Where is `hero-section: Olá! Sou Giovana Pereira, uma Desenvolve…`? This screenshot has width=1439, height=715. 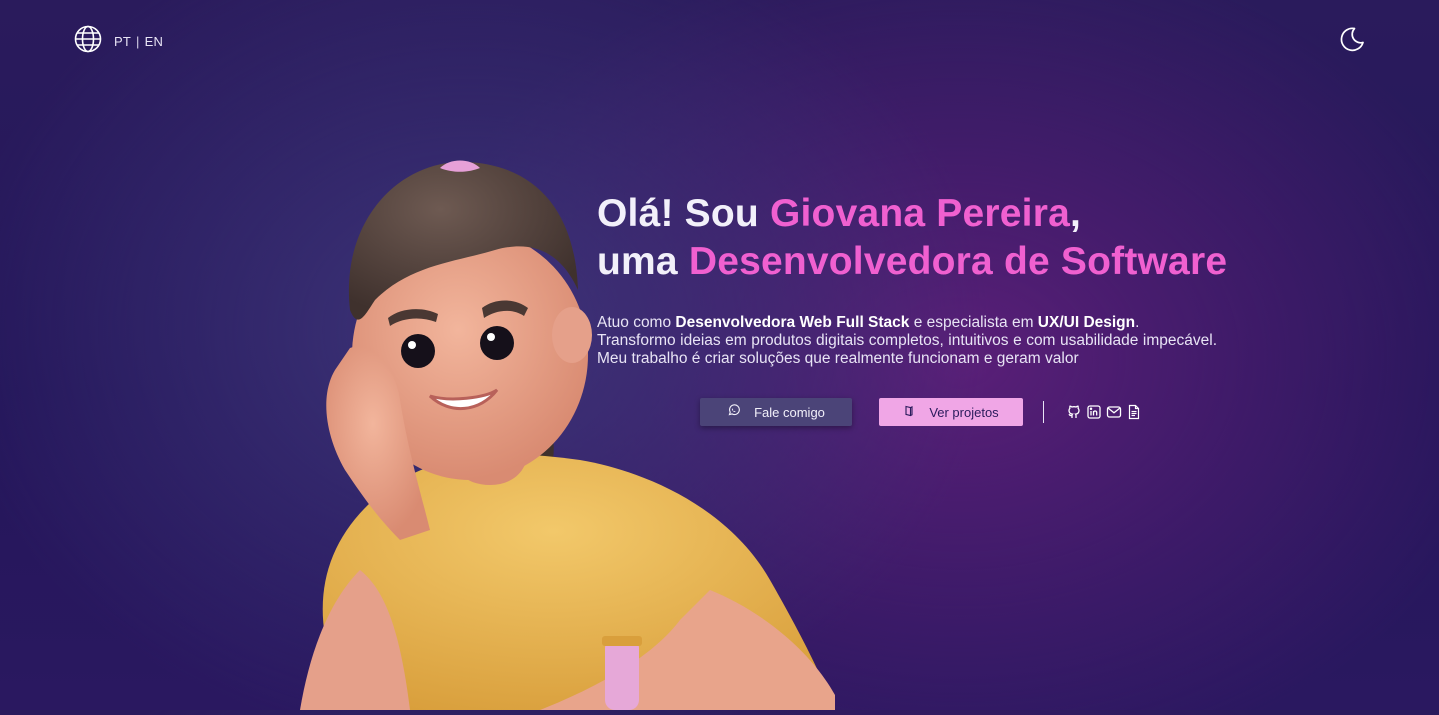 hero-section: Olá! Sou Giovana Pereira, uma Desenvolve… is located at coordinates (947, 279).